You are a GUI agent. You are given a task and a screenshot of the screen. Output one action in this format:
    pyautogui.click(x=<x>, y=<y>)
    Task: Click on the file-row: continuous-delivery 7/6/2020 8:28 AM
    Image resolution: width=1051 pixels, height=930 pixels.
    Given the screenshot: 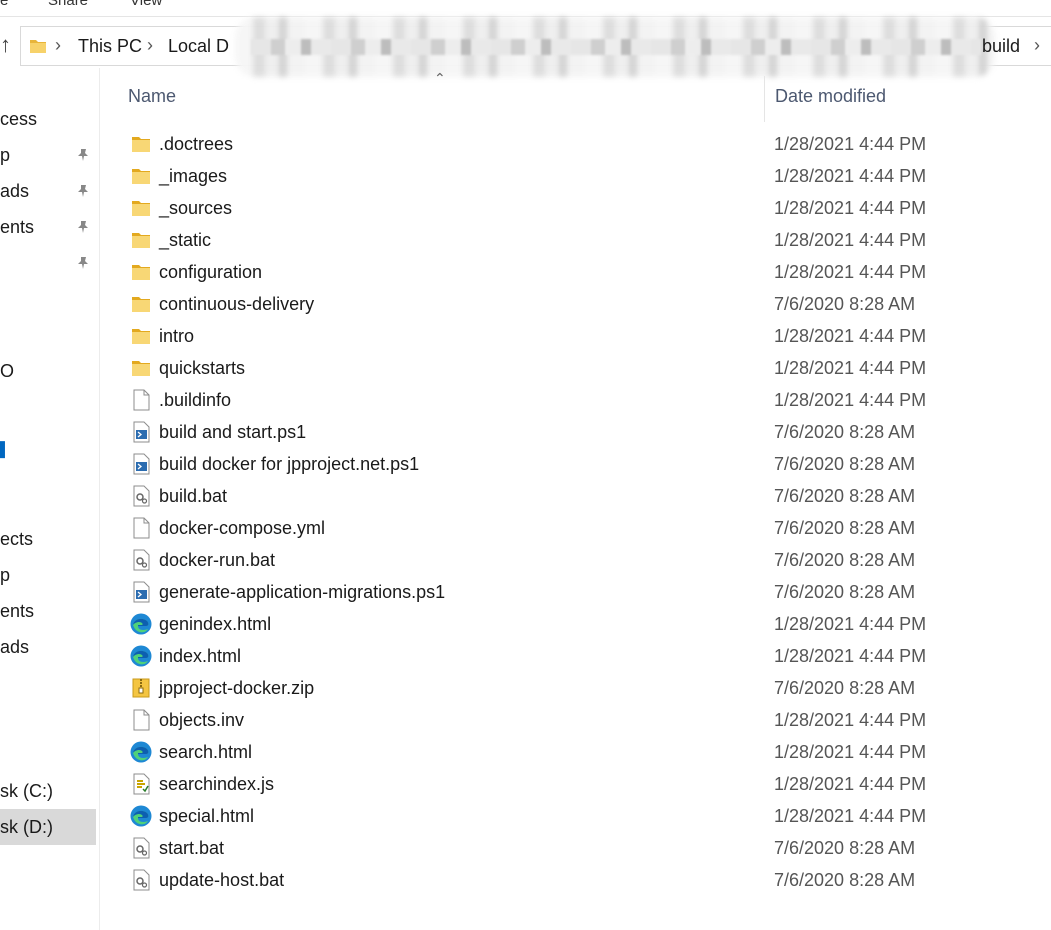 What is the action you would take?
    pyautogui.click(x=575, y=304)
    